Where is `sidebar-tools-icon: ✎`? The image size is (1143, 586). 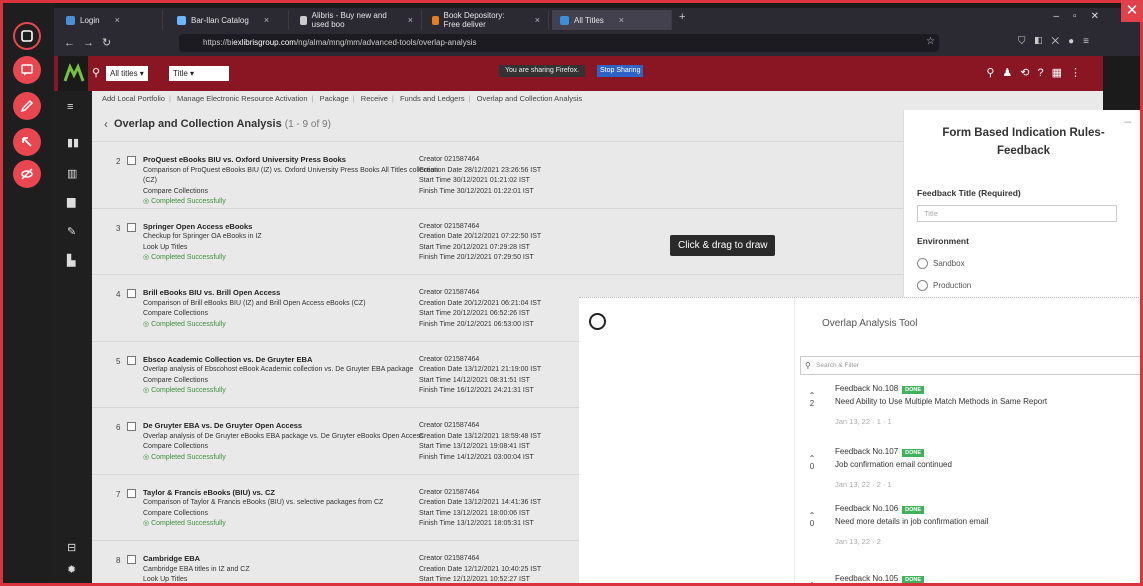 sidebar-tools-icon: ✎ is located at coordinates (73, 231).